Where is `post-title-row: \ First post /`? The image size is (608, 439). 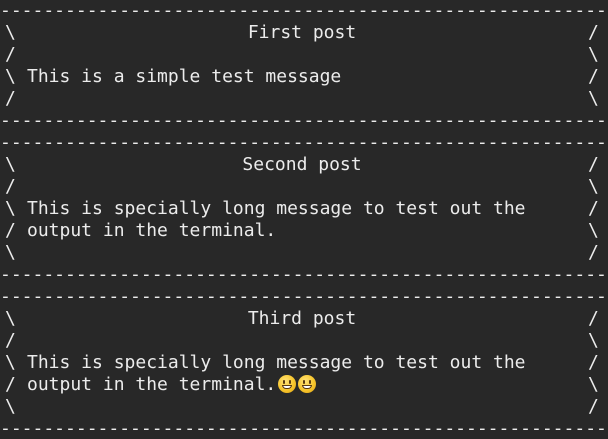
post-title-row: \ First post / is located at coordinates (304, 33).